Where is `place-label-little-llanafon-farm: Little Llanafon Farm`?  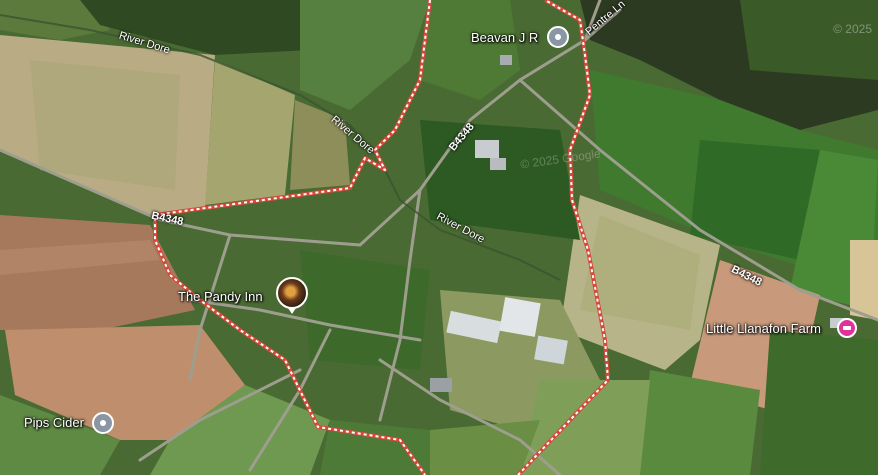 place-label-little-llanafon-farm: Little Llanafon Farm is located at coordinates (763, 328).